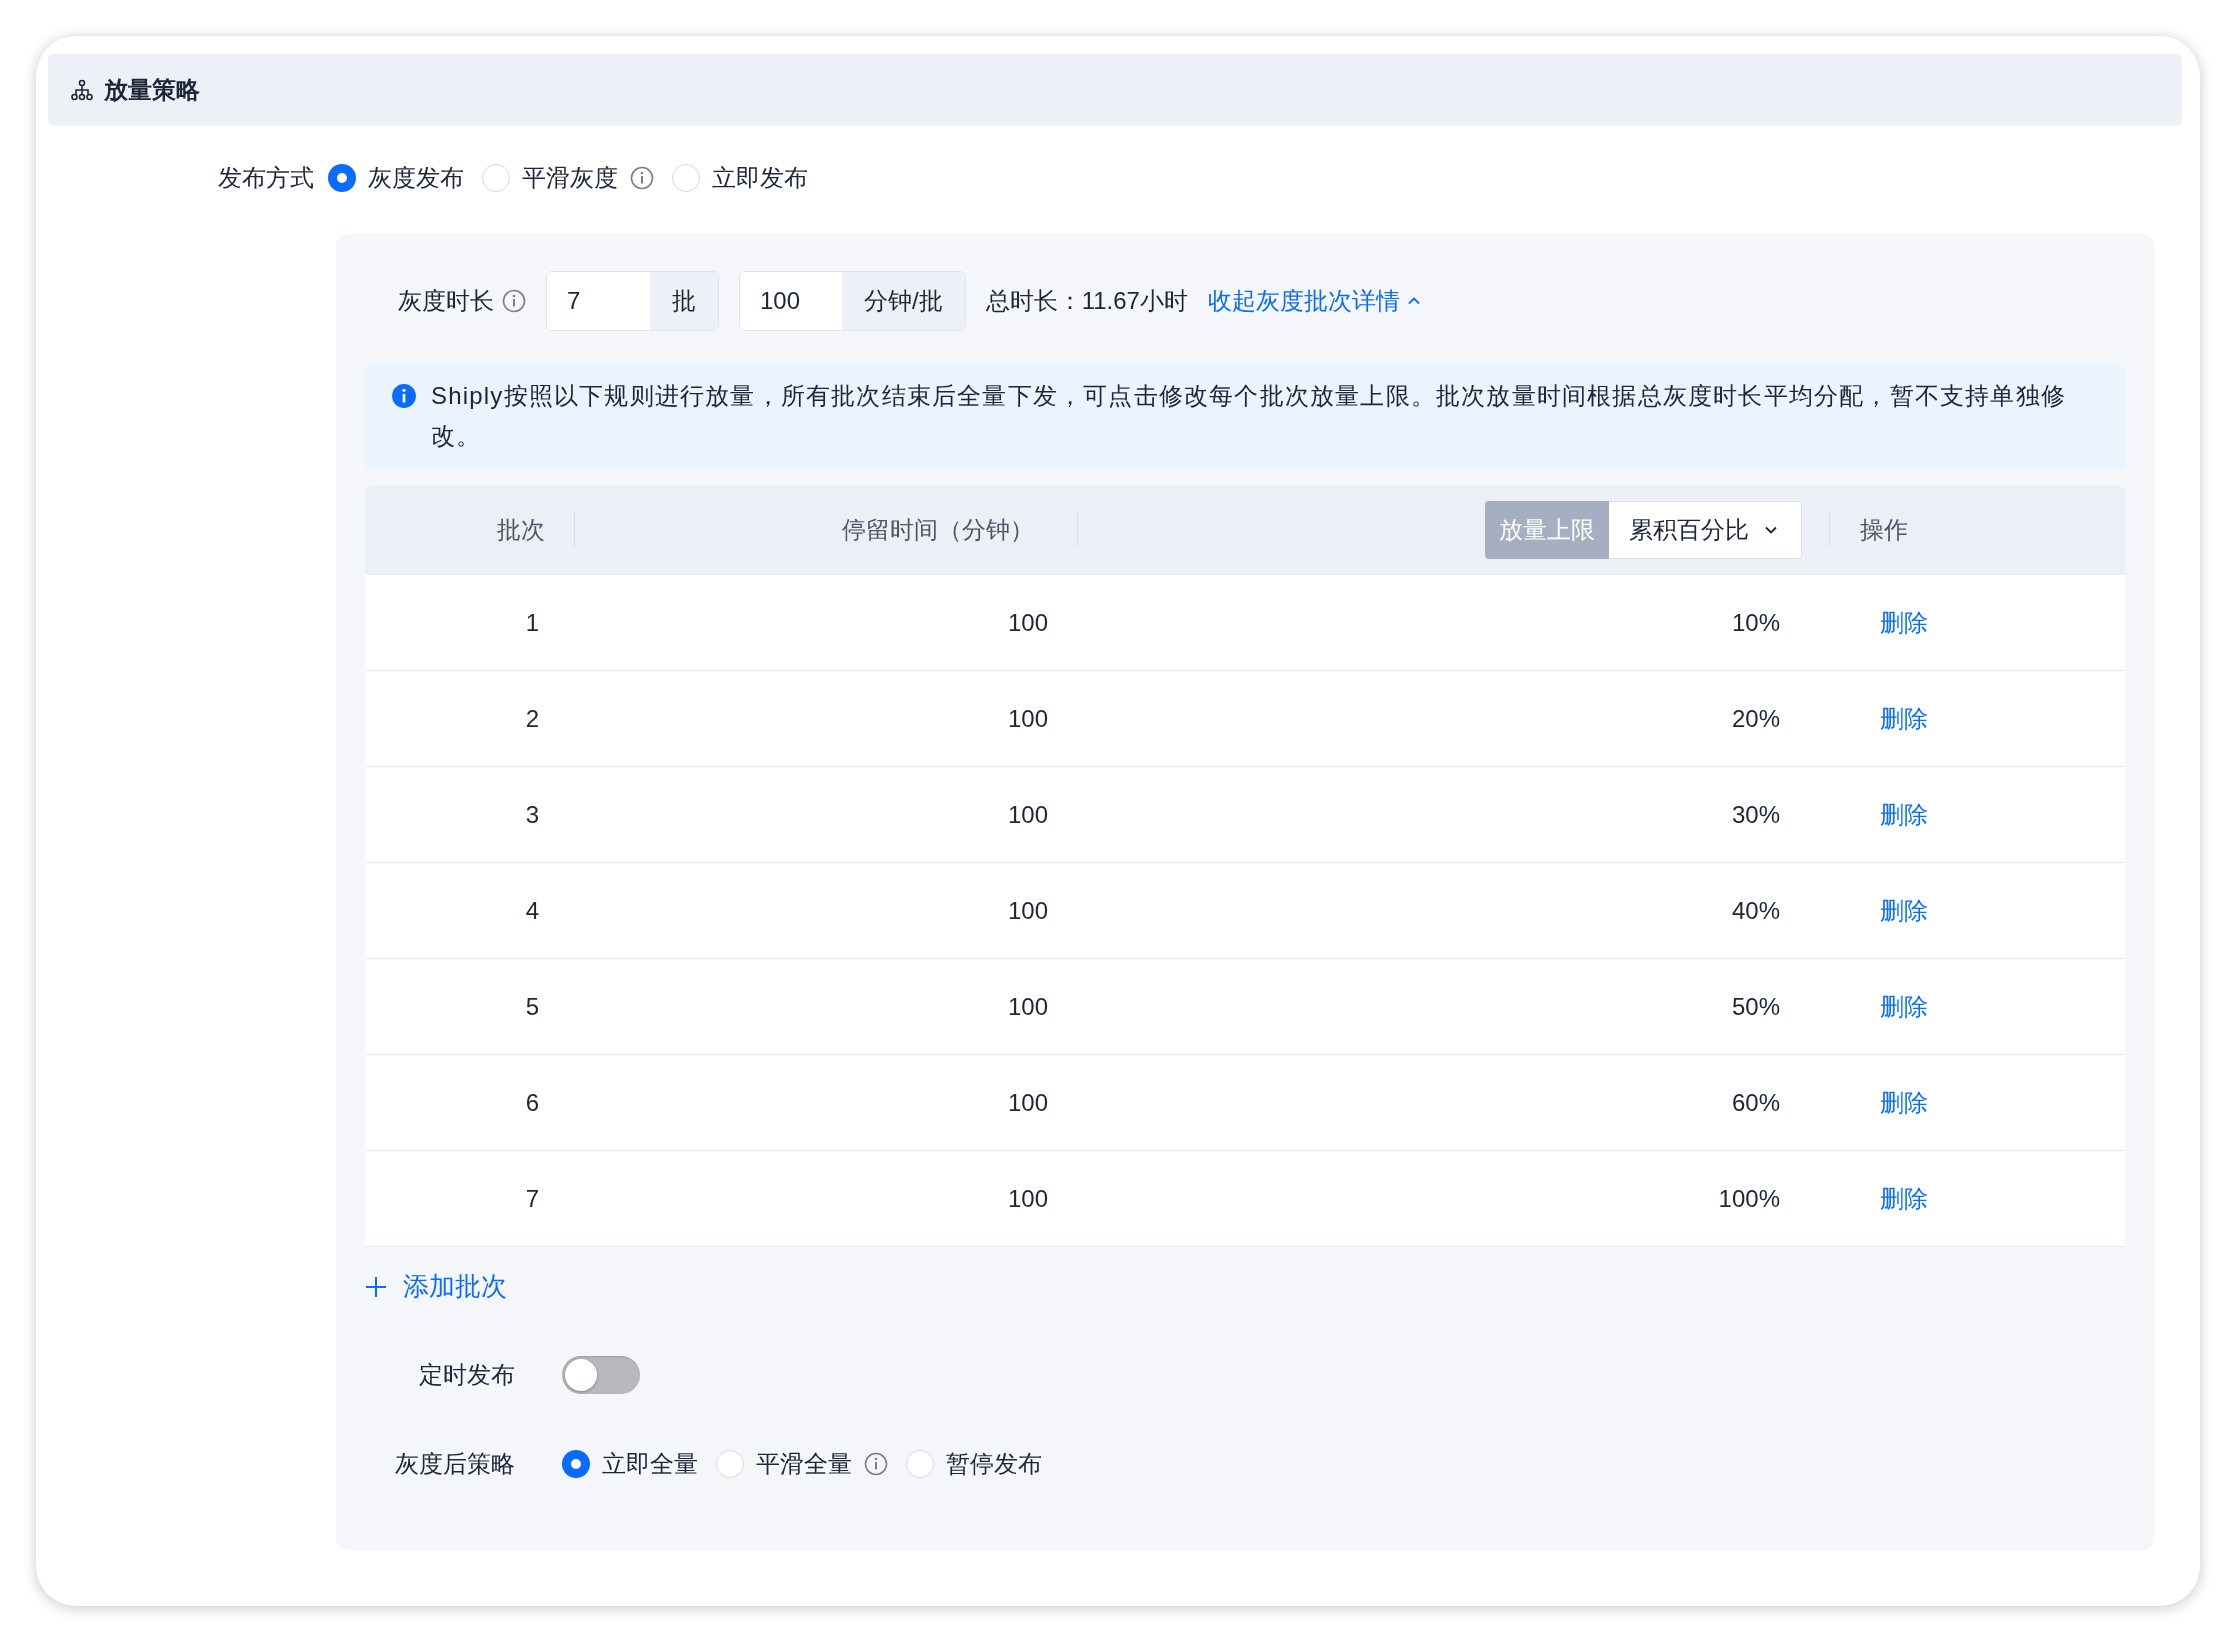 Image resolution: width=2236 pixels, height=1640 pixels. What do you see at coordinates (938, 530) in the screenshot?
I see `column-header: 停留时间（分钟）` at bounding box center [938, 530].